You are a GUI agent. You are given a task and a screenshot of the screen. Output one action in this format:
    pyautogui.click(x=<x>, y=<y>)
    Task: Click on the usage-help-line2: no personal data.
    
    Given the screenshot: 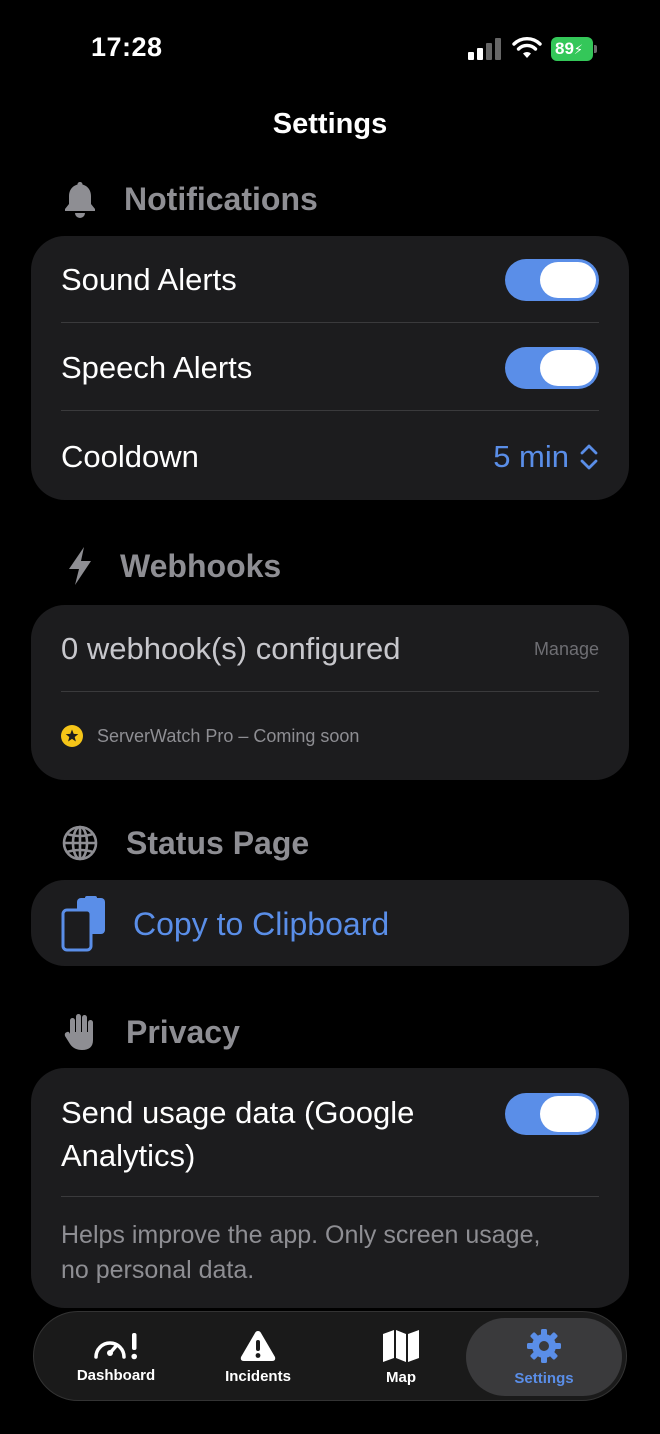 What is the action you would take?
    pyautogui.click(x=158, y=1270)
    